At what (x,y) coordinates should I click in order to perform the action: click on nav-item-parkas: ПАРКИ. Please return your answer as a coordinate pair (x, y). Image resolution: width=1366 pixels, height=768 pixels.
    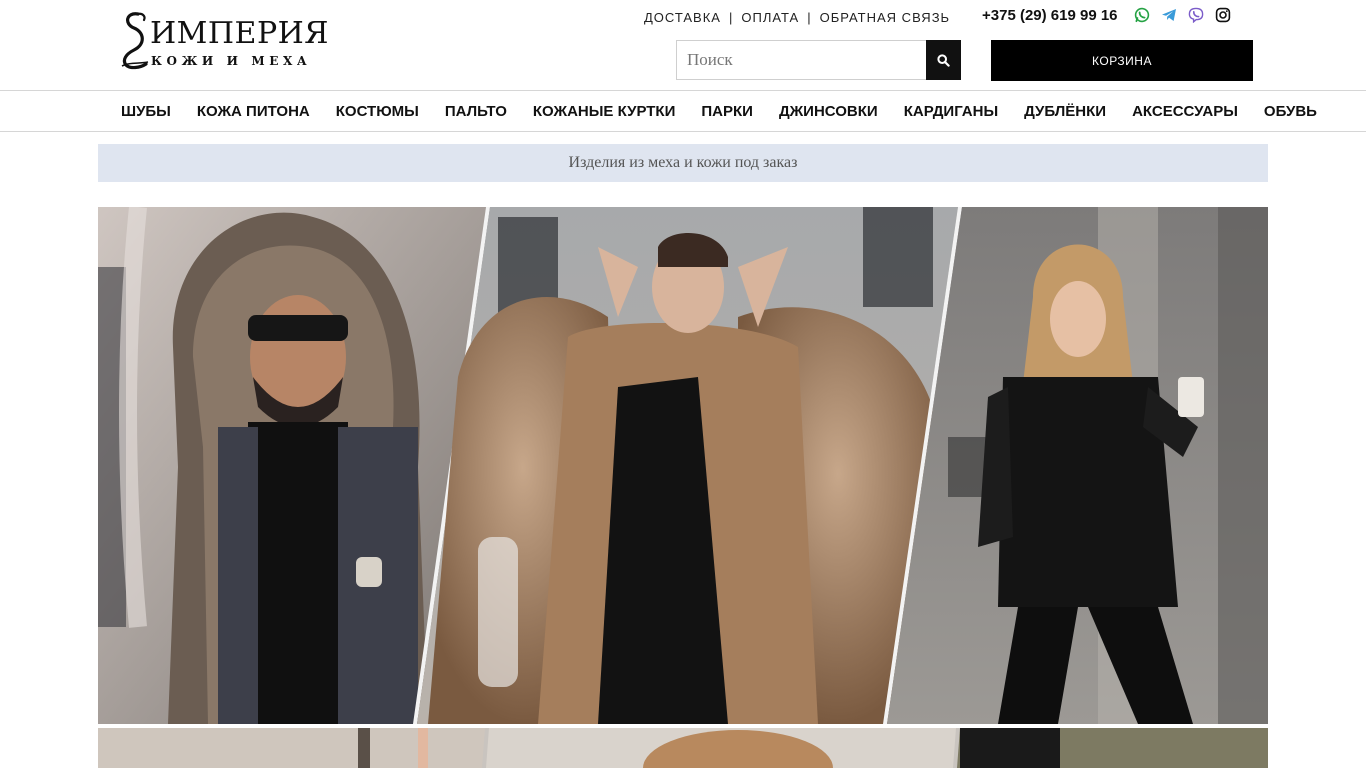
    Looking at the image, I should click on (727, 111).